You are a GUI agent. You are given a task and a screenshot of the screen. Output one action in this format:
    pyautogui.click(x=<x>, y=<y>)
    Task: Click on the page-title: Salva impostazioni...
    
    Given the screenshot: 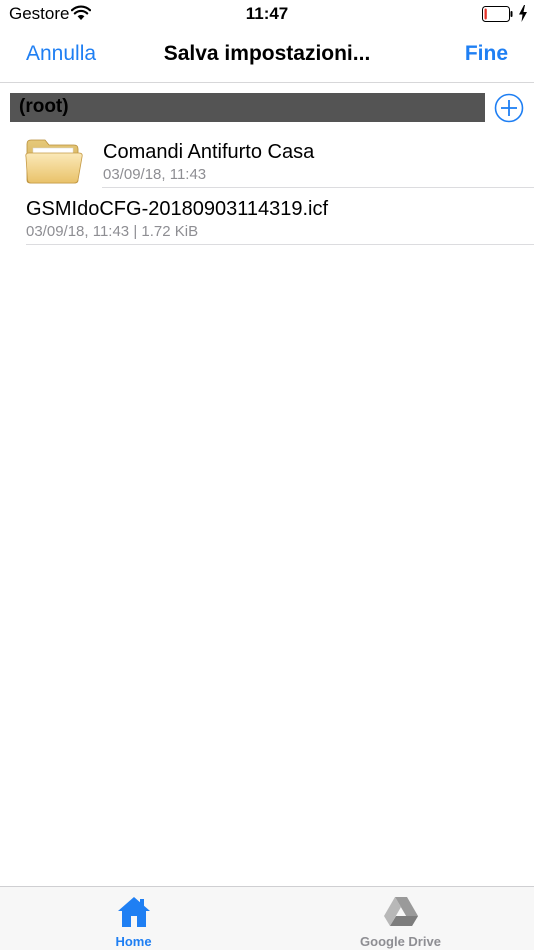 What is the action you would take?
    pyautogui.click(x=267, y=53)
    